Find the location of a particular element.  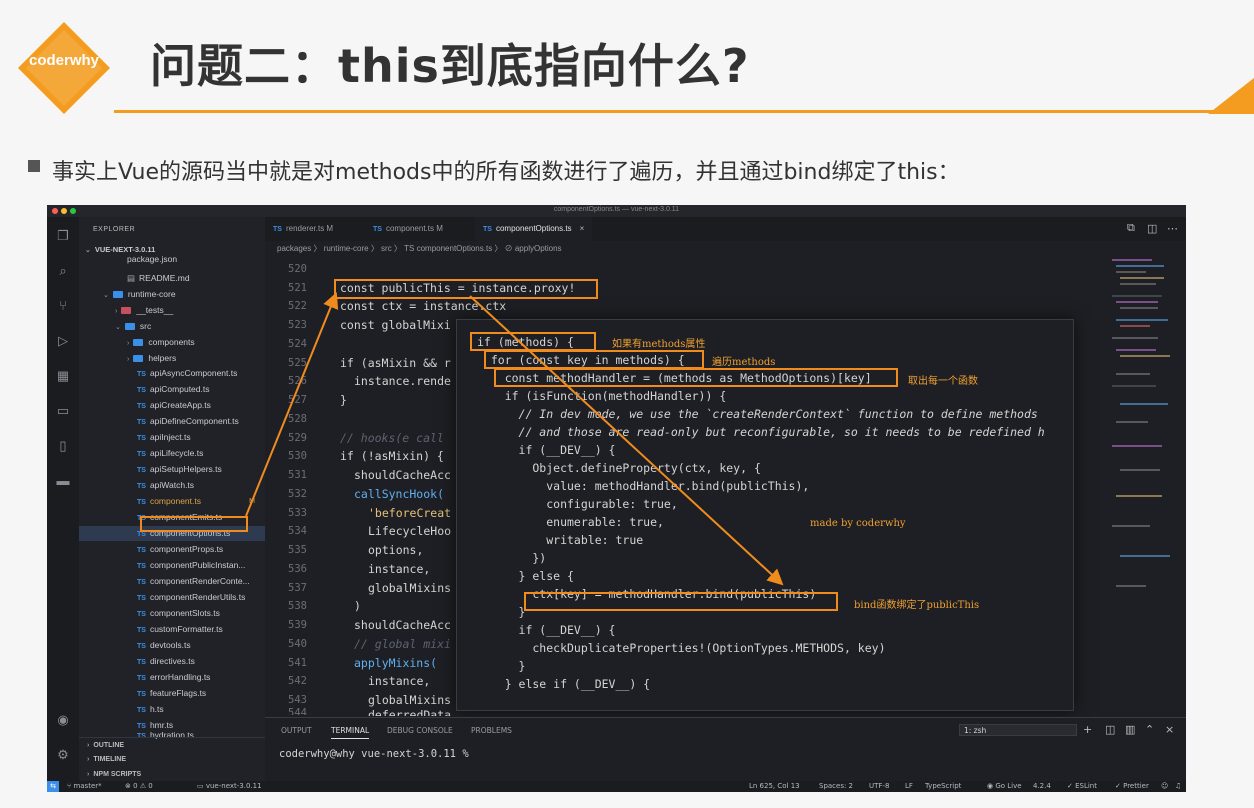

go-live-label: Go Live is located at coordinates (1008, 786).